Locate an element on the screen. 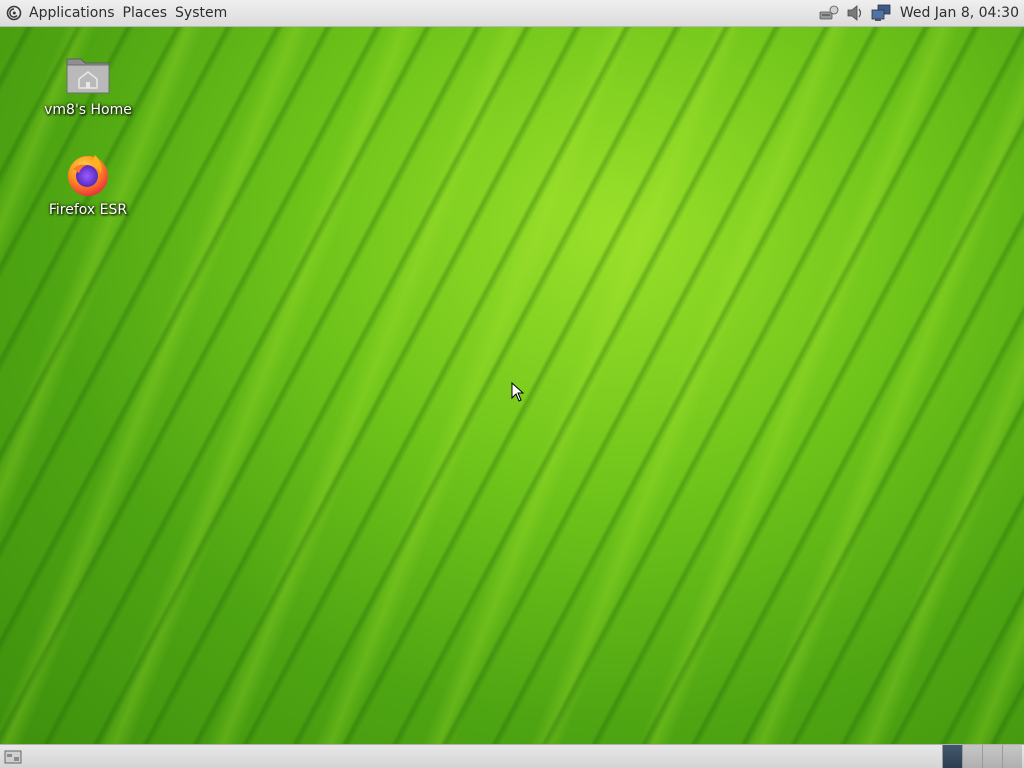  clock: Wed Jan 8, 04:30 is located at coordinates (959, 13).